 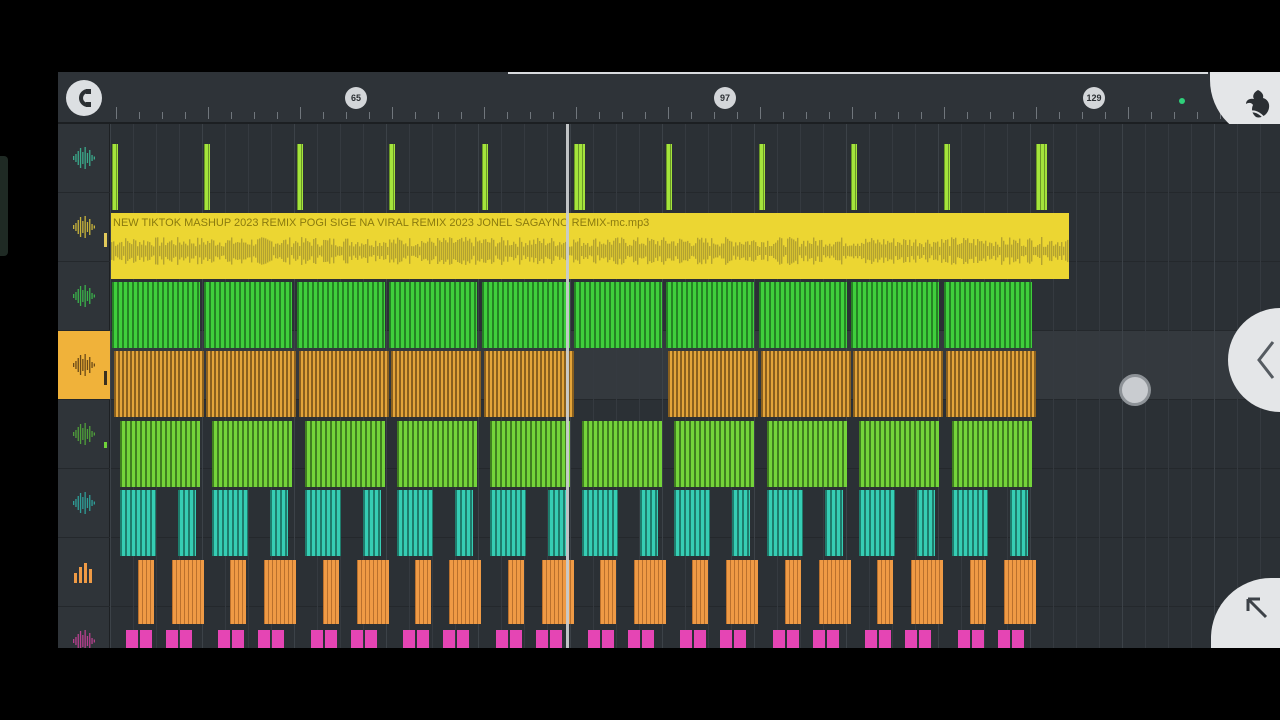 What do you see at coordinates (622, 384) in the screenshot?
I see `clip-gap` at bounding box center [622, 384].